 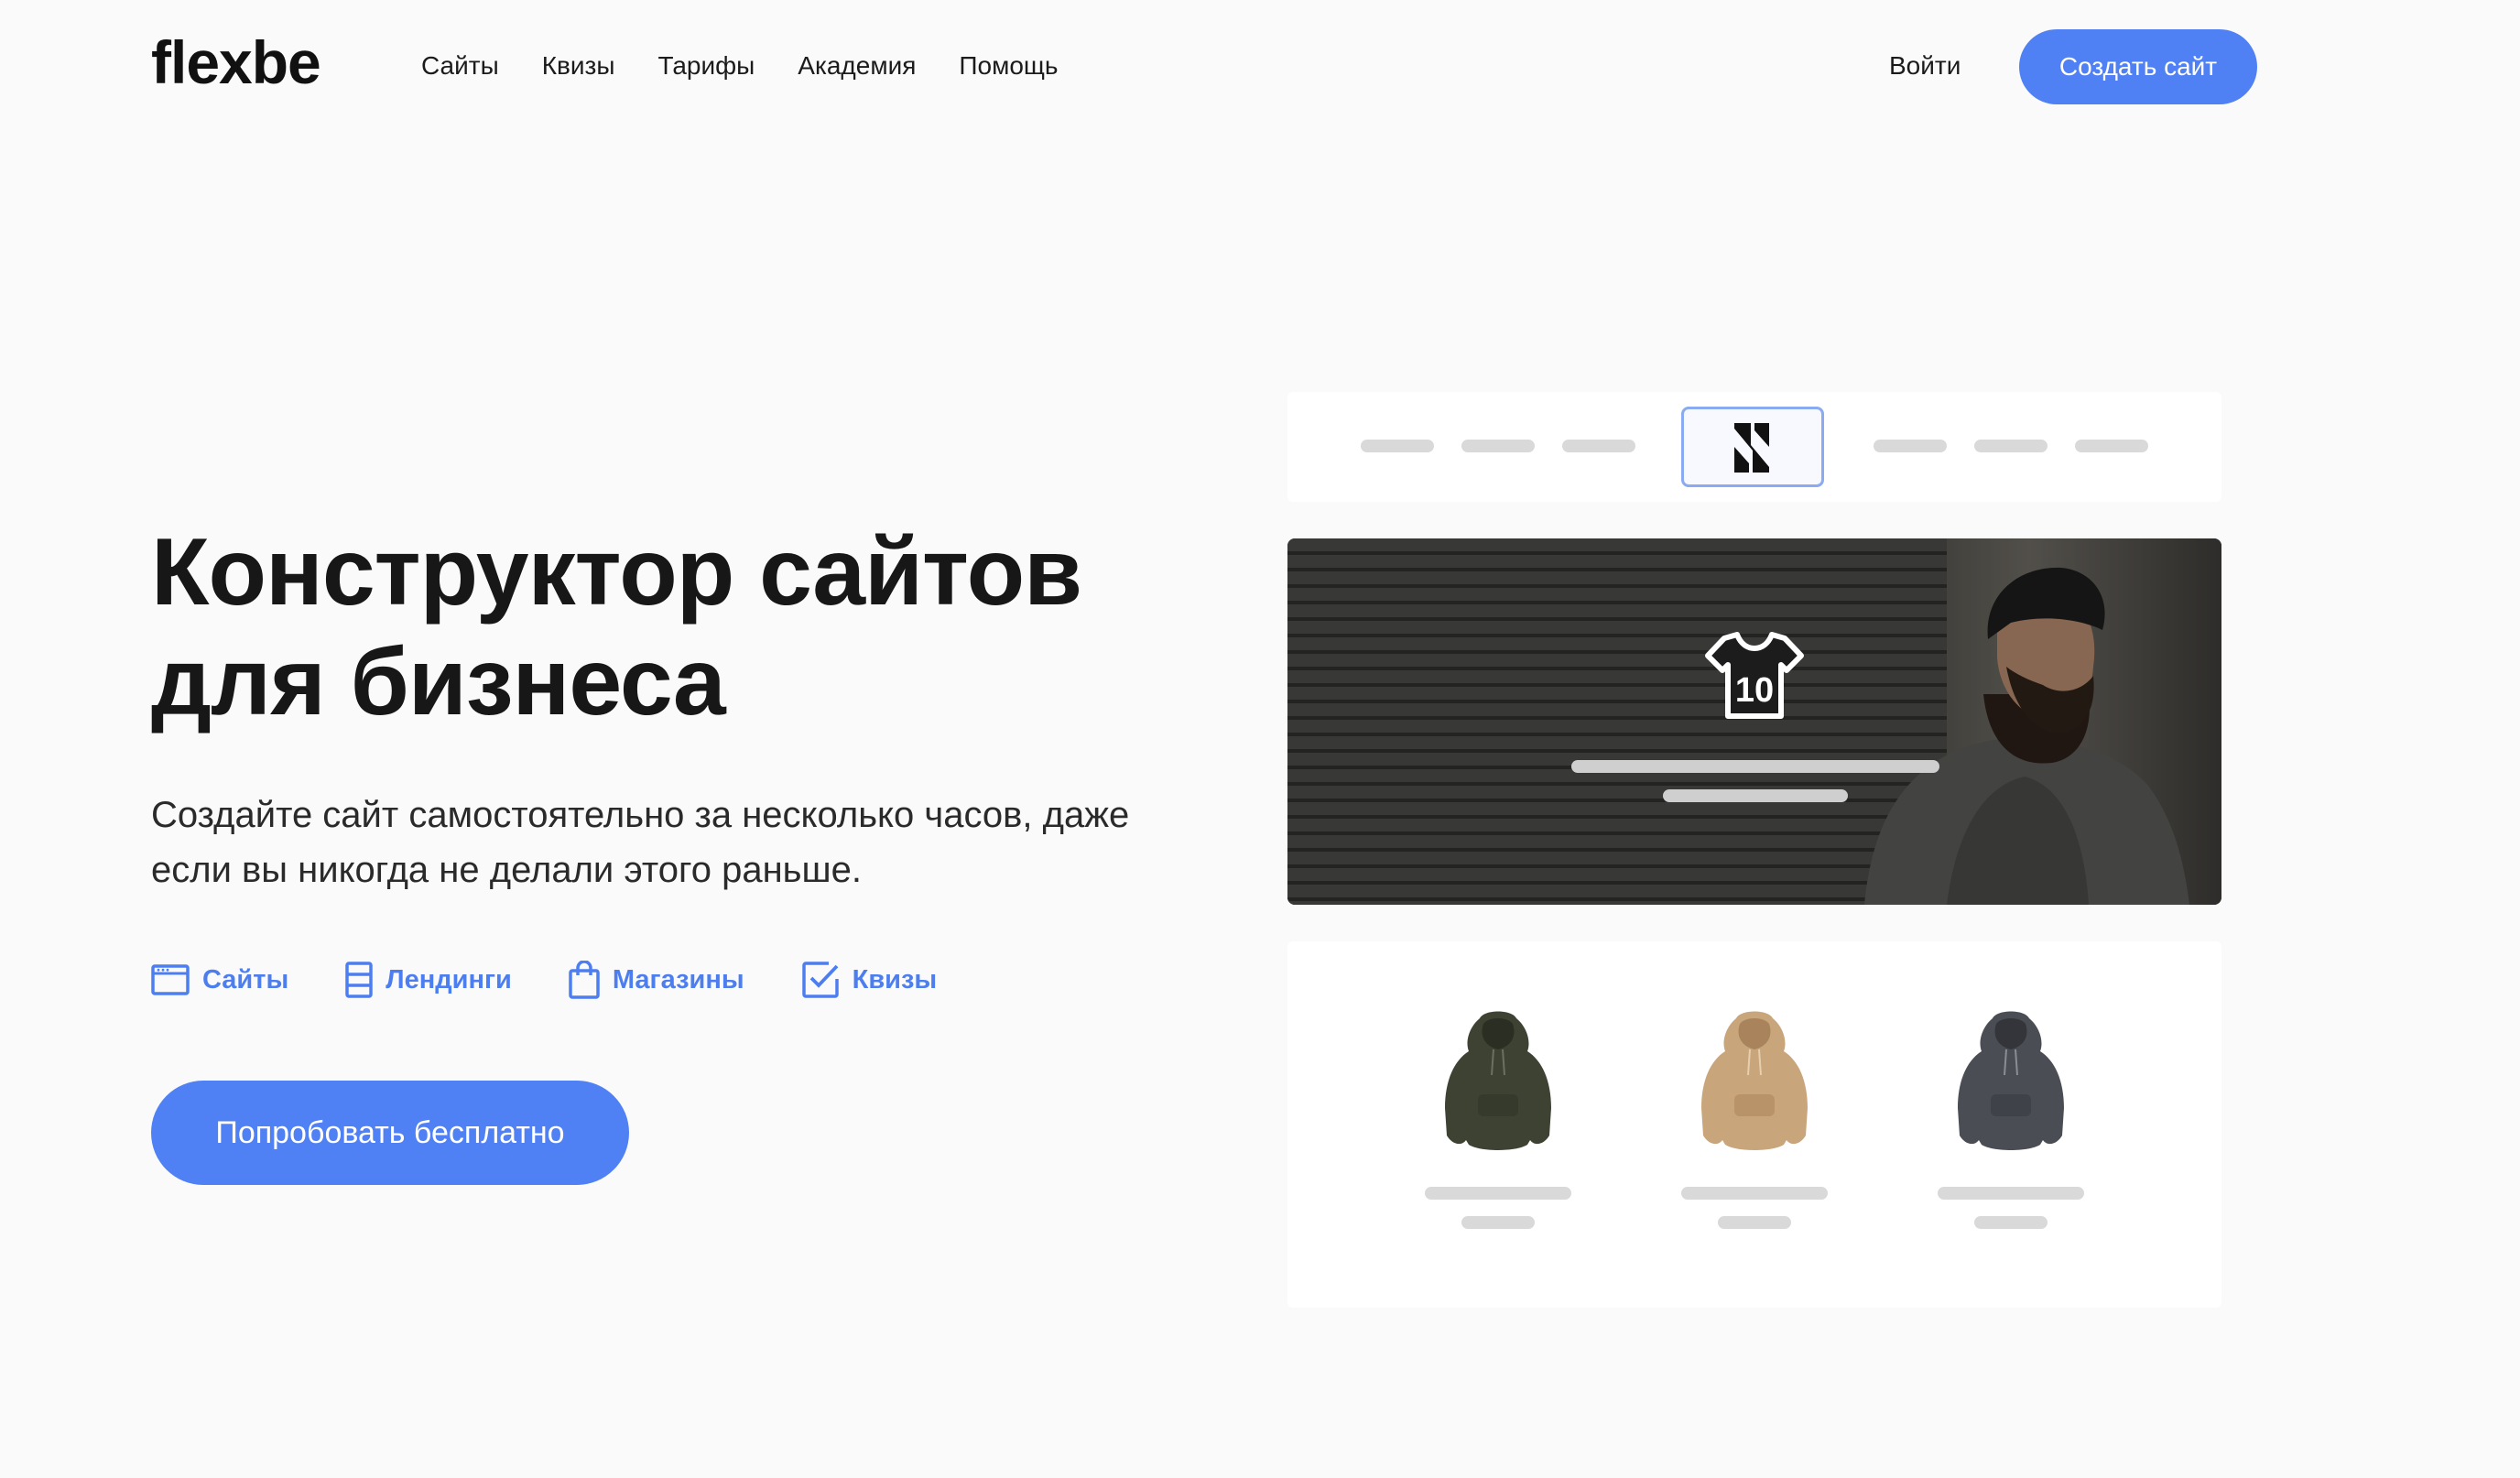 I want to click on banner-overlay, so click(x=1754, y=721).